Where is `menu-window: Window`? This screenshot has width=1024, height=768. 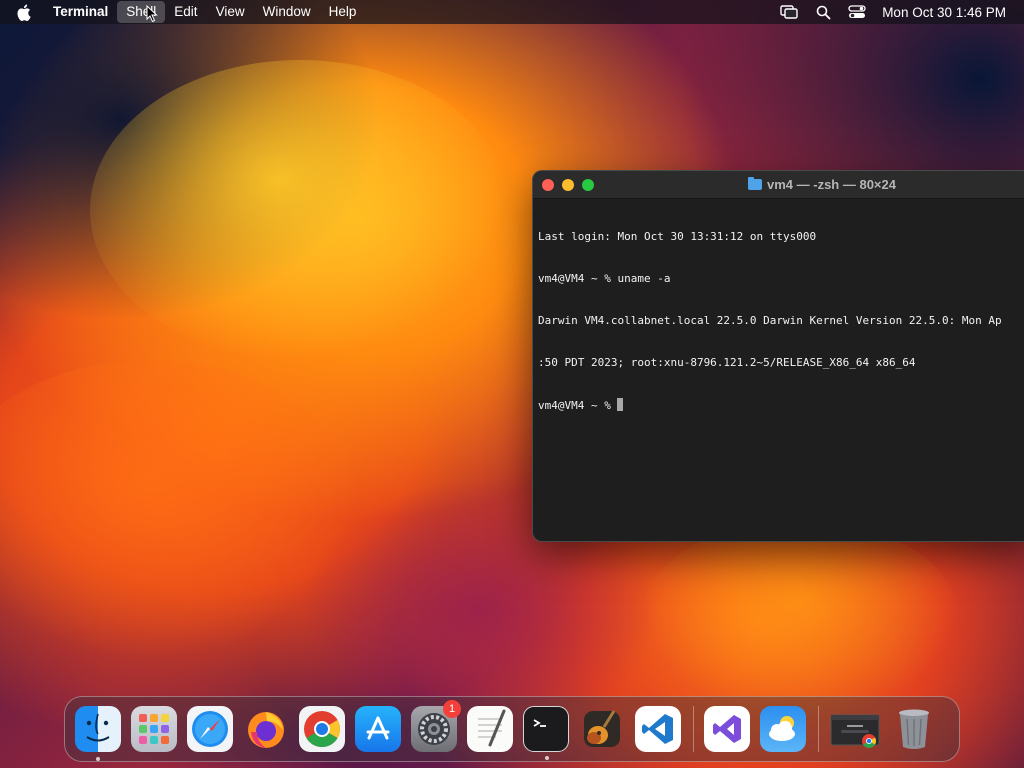 menu-window: Window is located at coordinates (287, 12).